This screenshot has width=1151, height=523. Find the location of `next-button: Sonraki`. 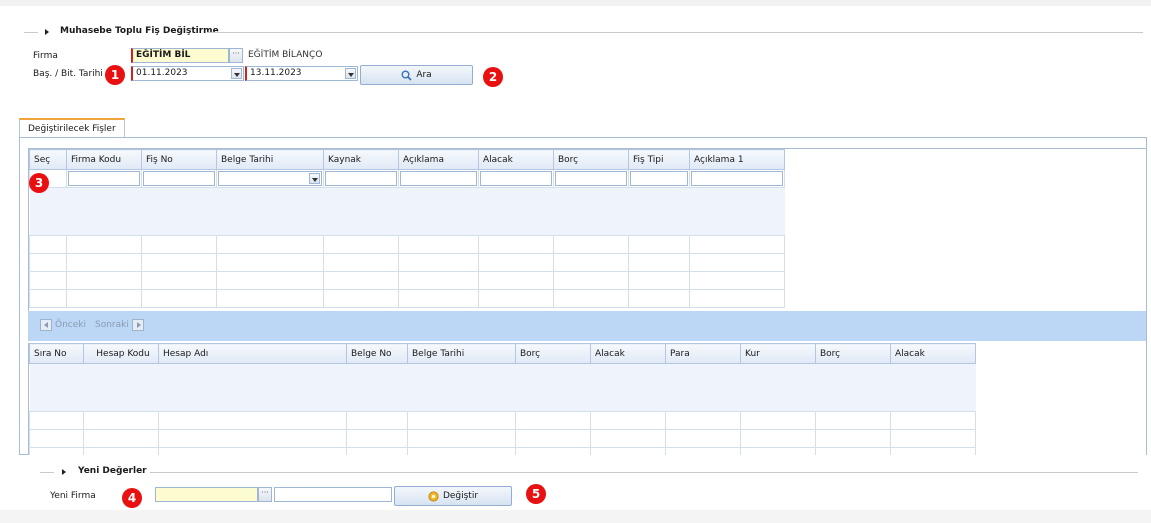

next-button: Sonraki is located at coordinates (119, 325).